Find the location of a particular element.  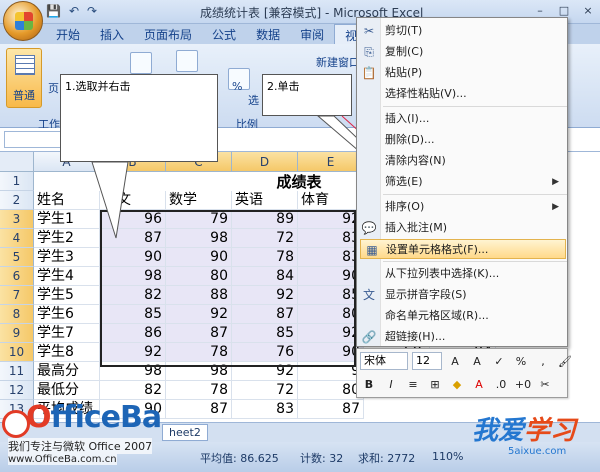

menu-item-7: 筛选(E) ▶ is located at coordinates (474, 182).